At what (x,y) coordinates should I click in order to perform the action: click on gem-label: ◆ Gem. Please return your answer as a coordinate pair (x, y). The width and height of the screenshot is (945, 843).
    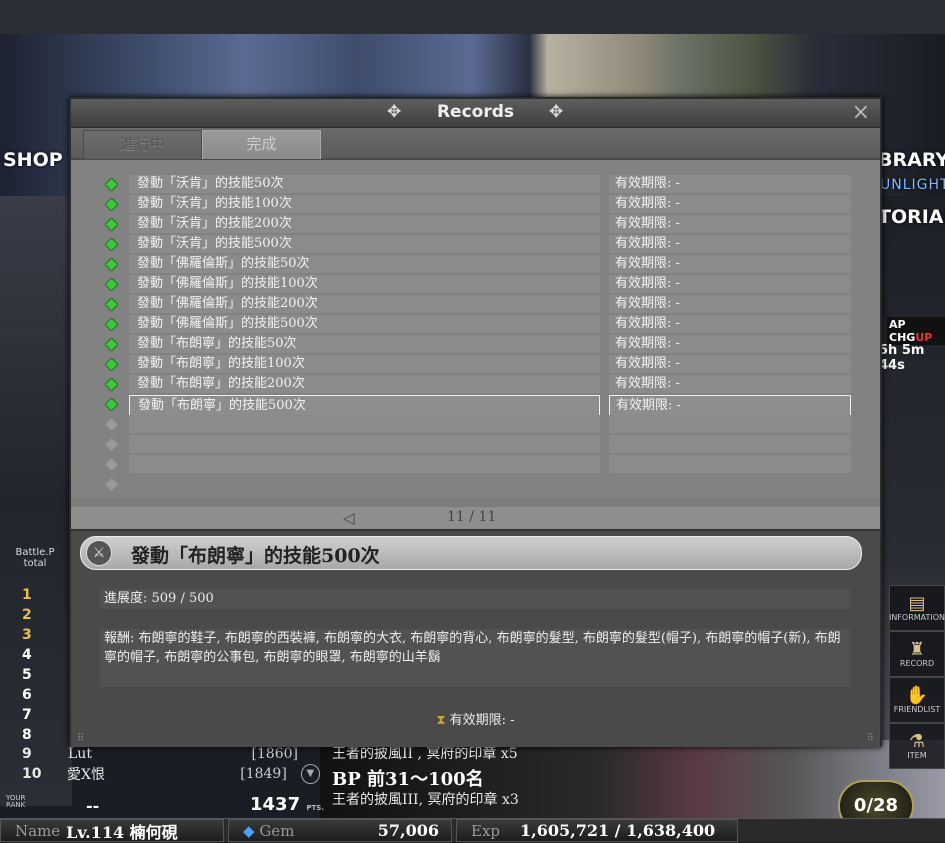
    Looking at the image, I should click on (264, 831).